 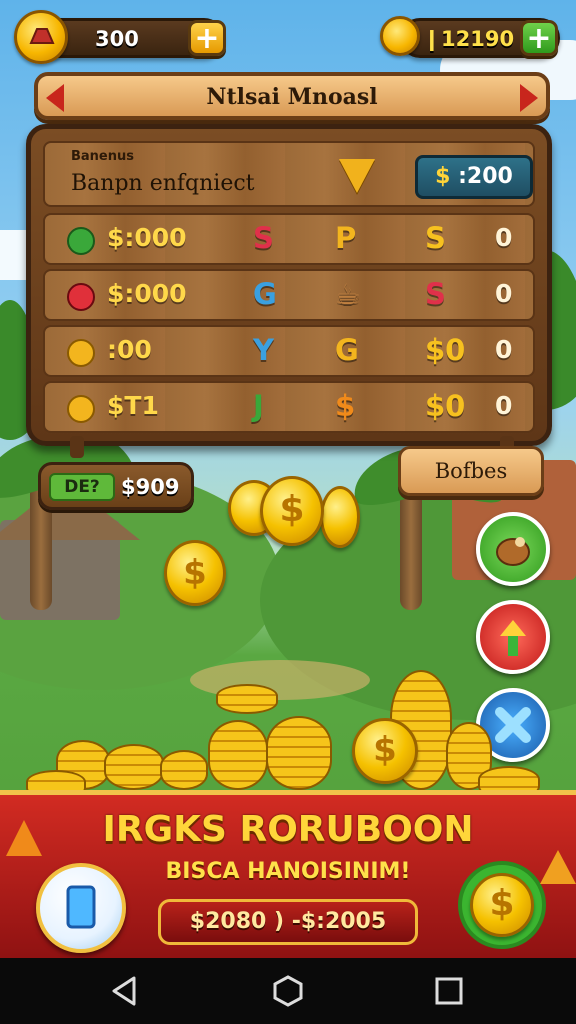 I want to click on blue-tool-icon: Y, so click(x=263, y=350).